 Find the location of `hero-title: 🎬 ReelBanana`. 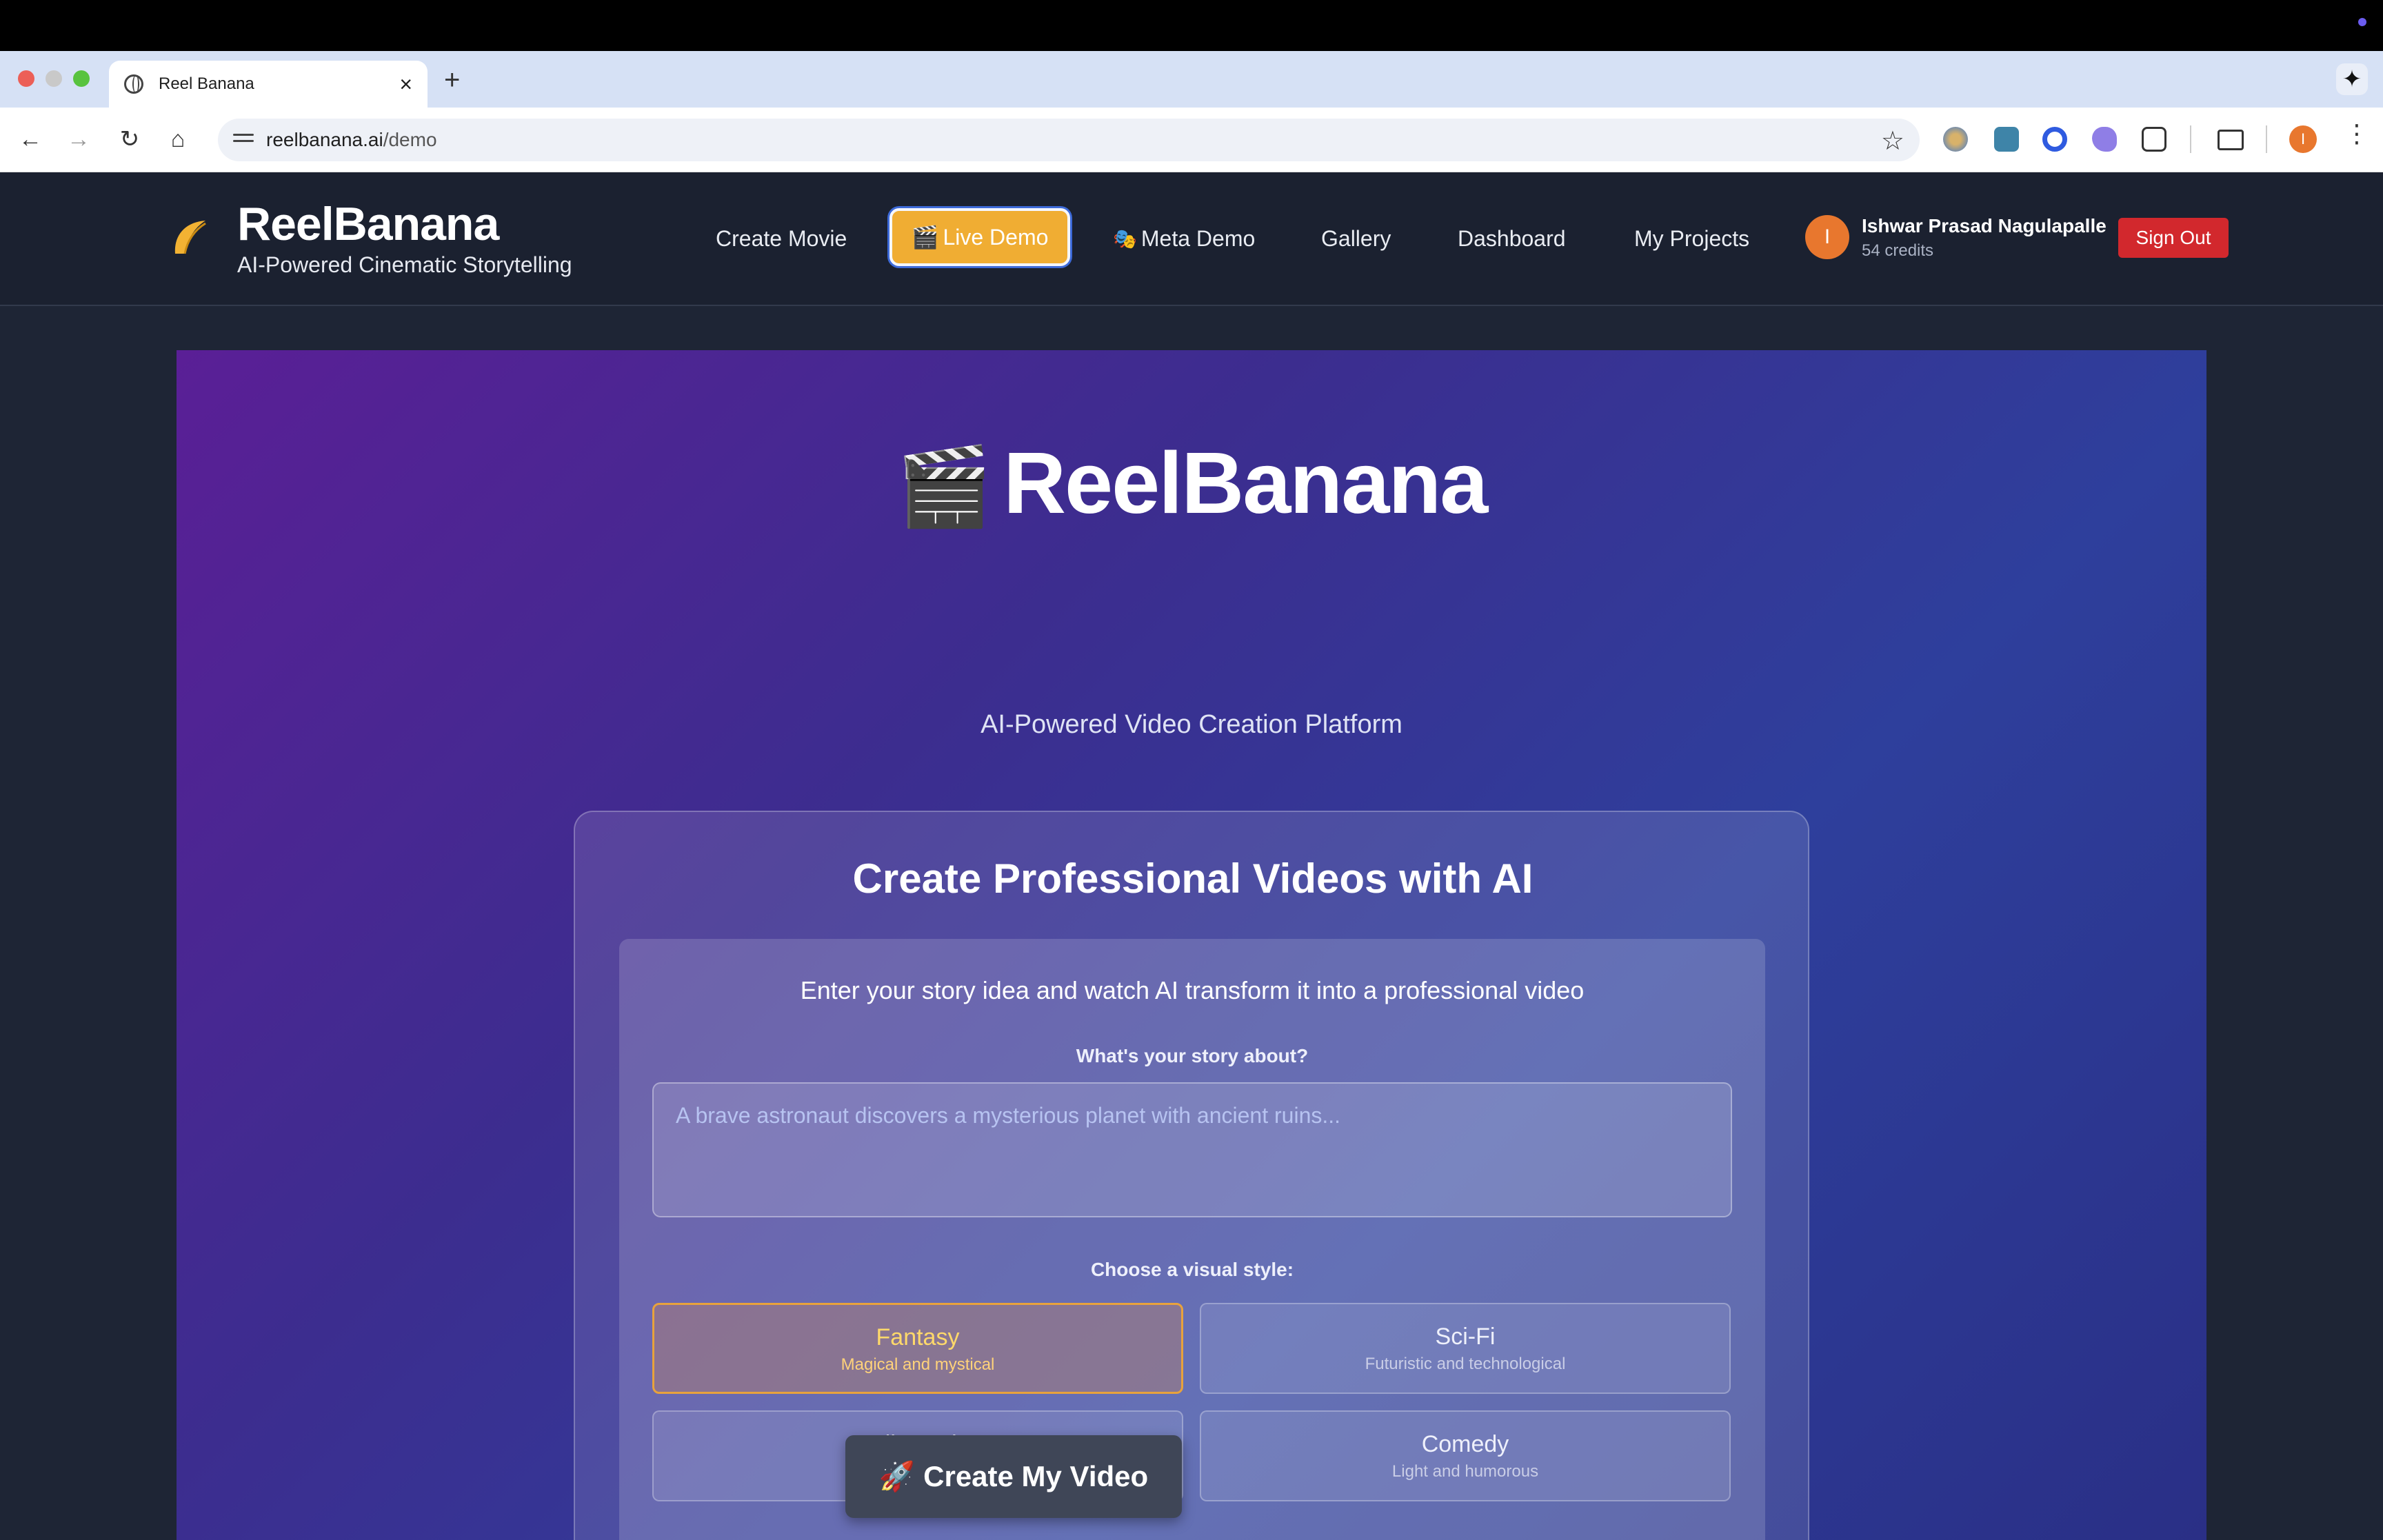

hero-title: 🎬 ReelBanana is located at coordinates (1192, 483).